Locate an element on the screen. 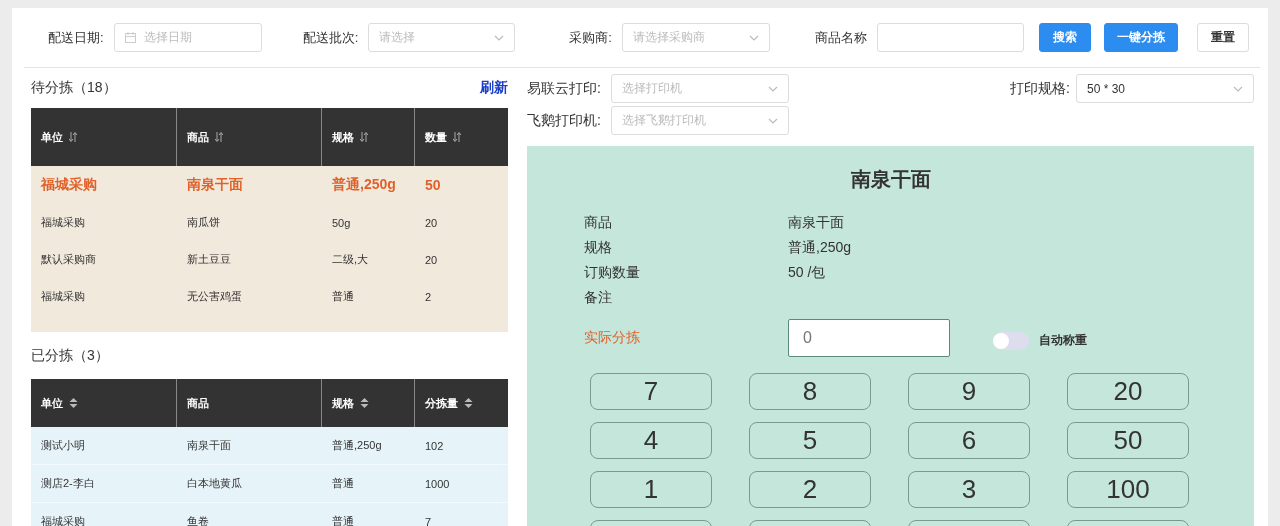 This screenshot has width=1280, height=526. select-field: 50 * 30 is located at coordinates (1165, 88).